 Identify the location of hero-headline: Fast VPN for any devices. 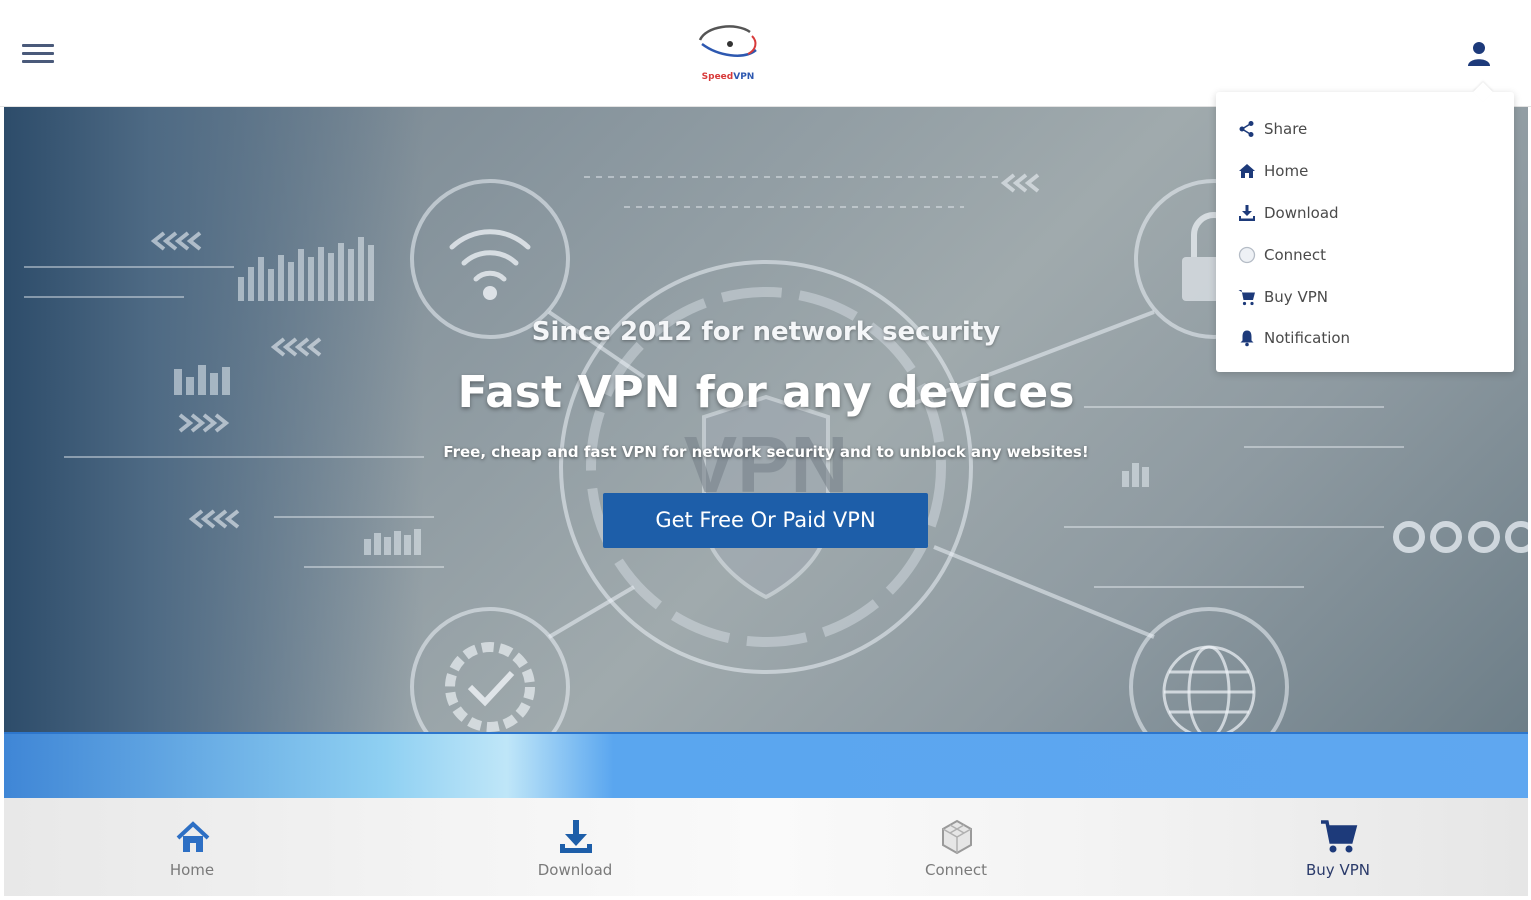
(766, 392).